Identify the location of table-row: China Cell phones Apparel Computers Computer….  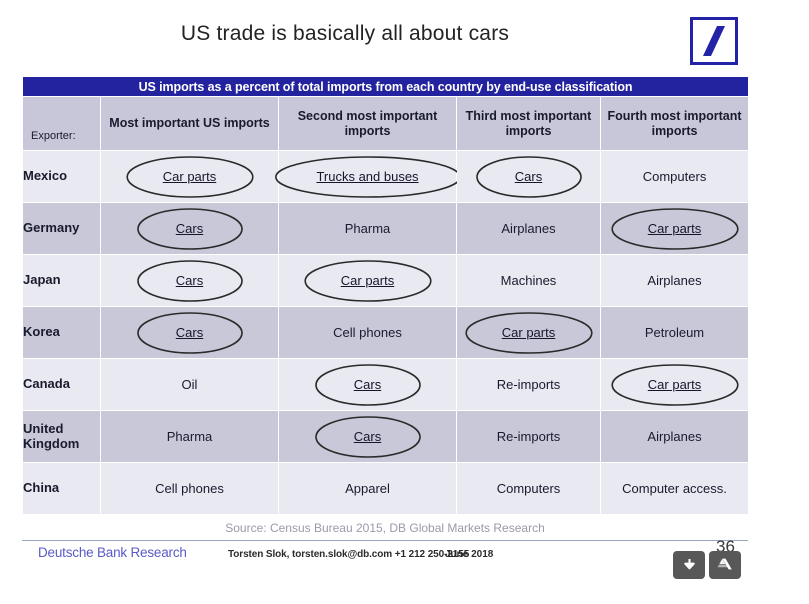
(386, 488).